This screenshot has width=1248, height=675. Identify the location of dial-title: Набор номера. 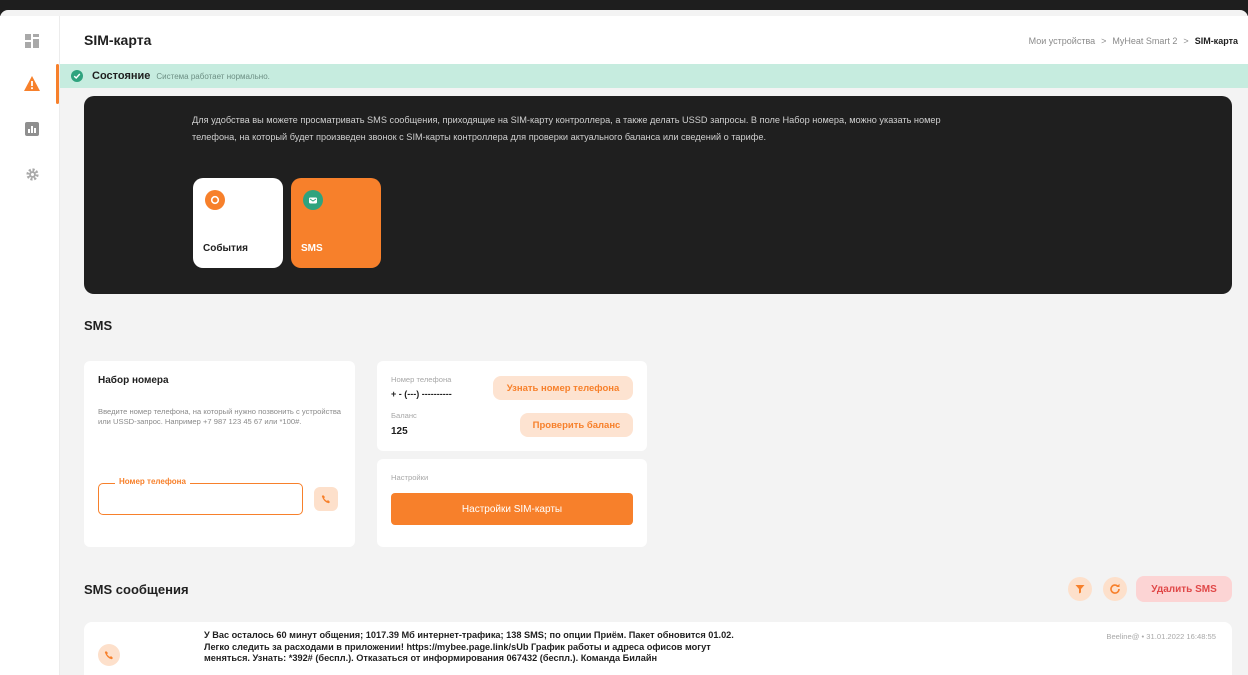
(133, 380).